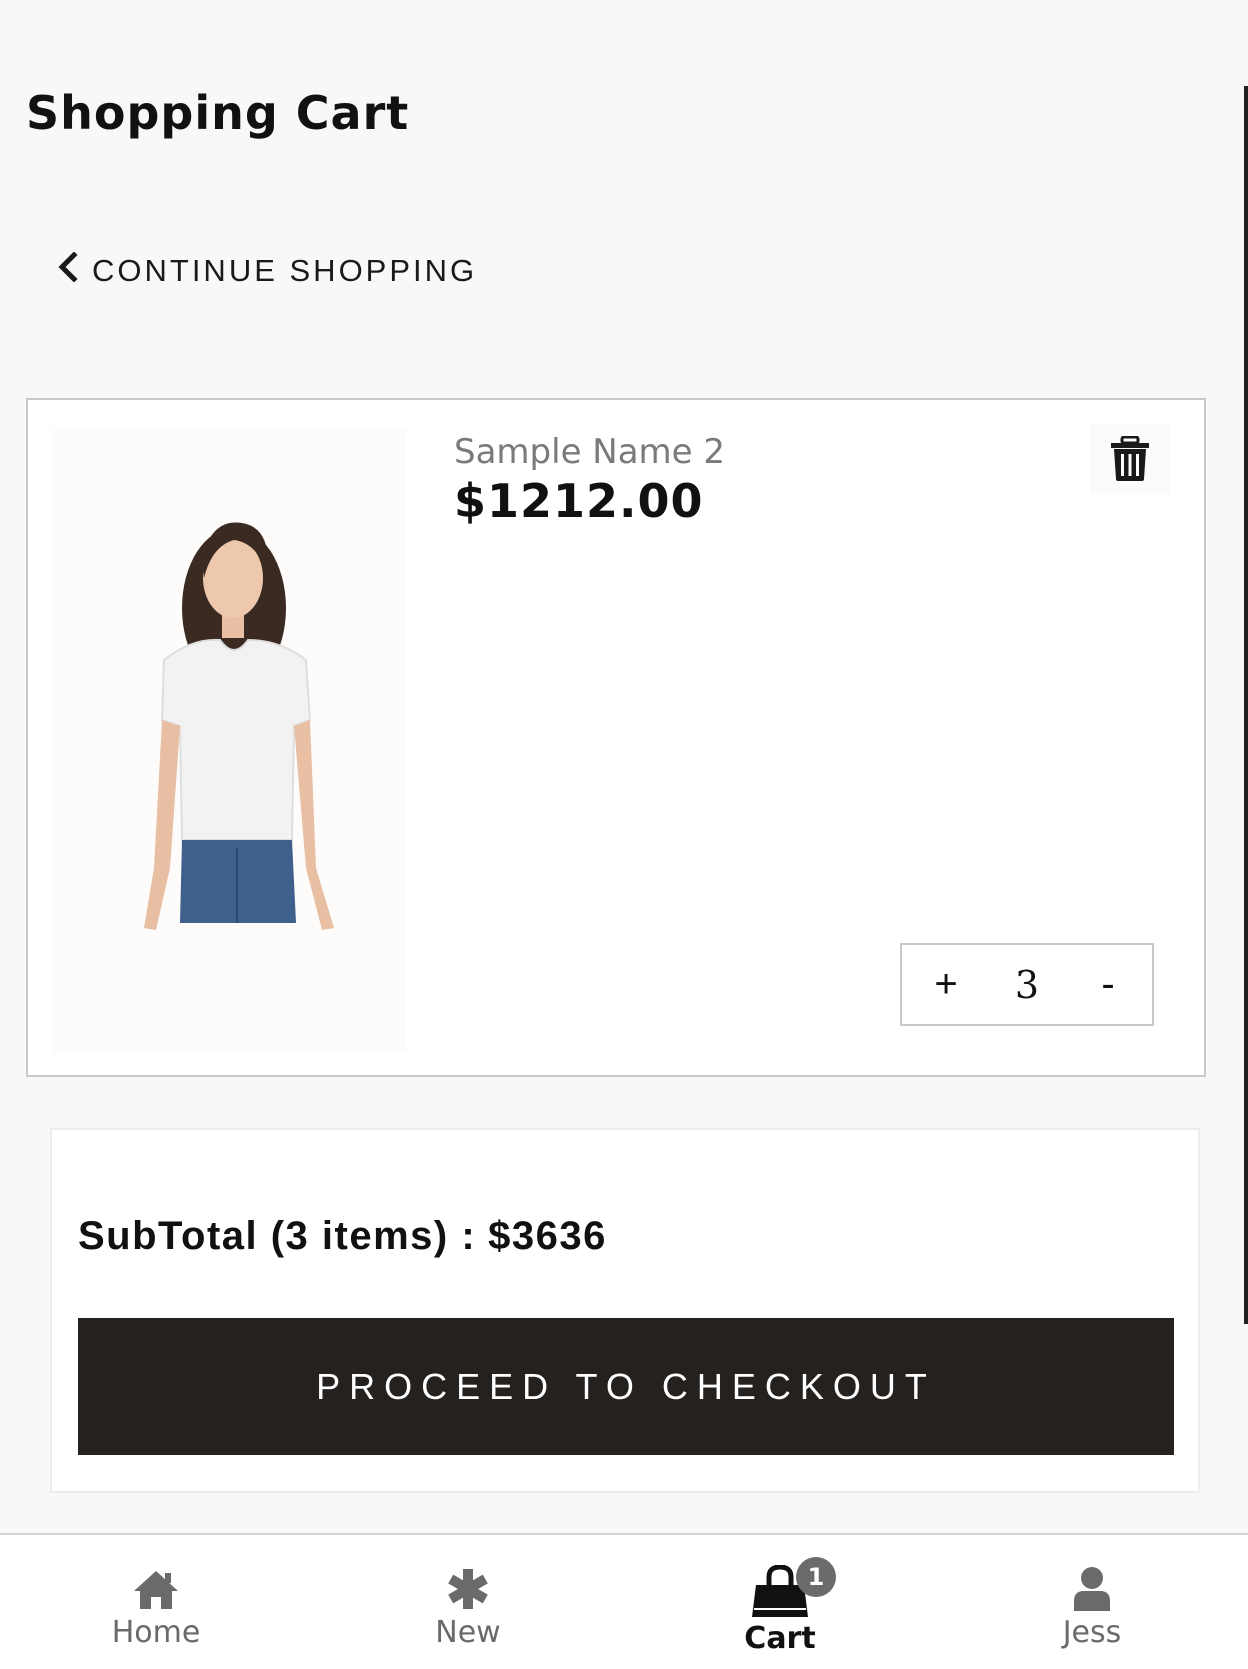 This screenshot has width=1248, height=1669. I want to click on scrollbar, so click(1246, 705).